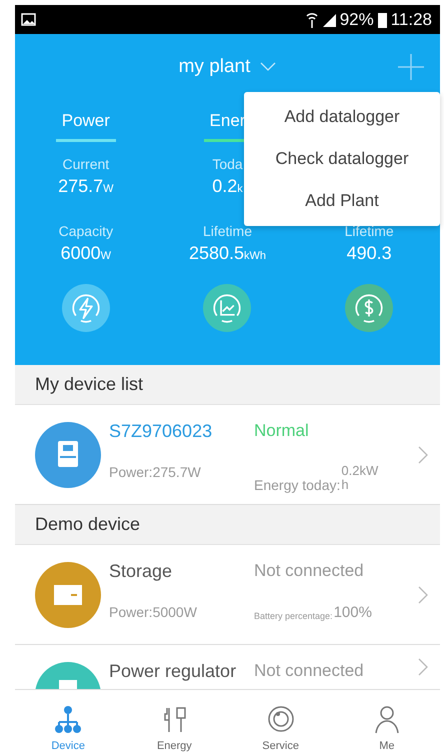 The width and height of the screenshot is (444, 754). What do you see at coordinates (227, 164) in the screenshot?
I see `stat-label: Toda` at bounding box center [227, 164].